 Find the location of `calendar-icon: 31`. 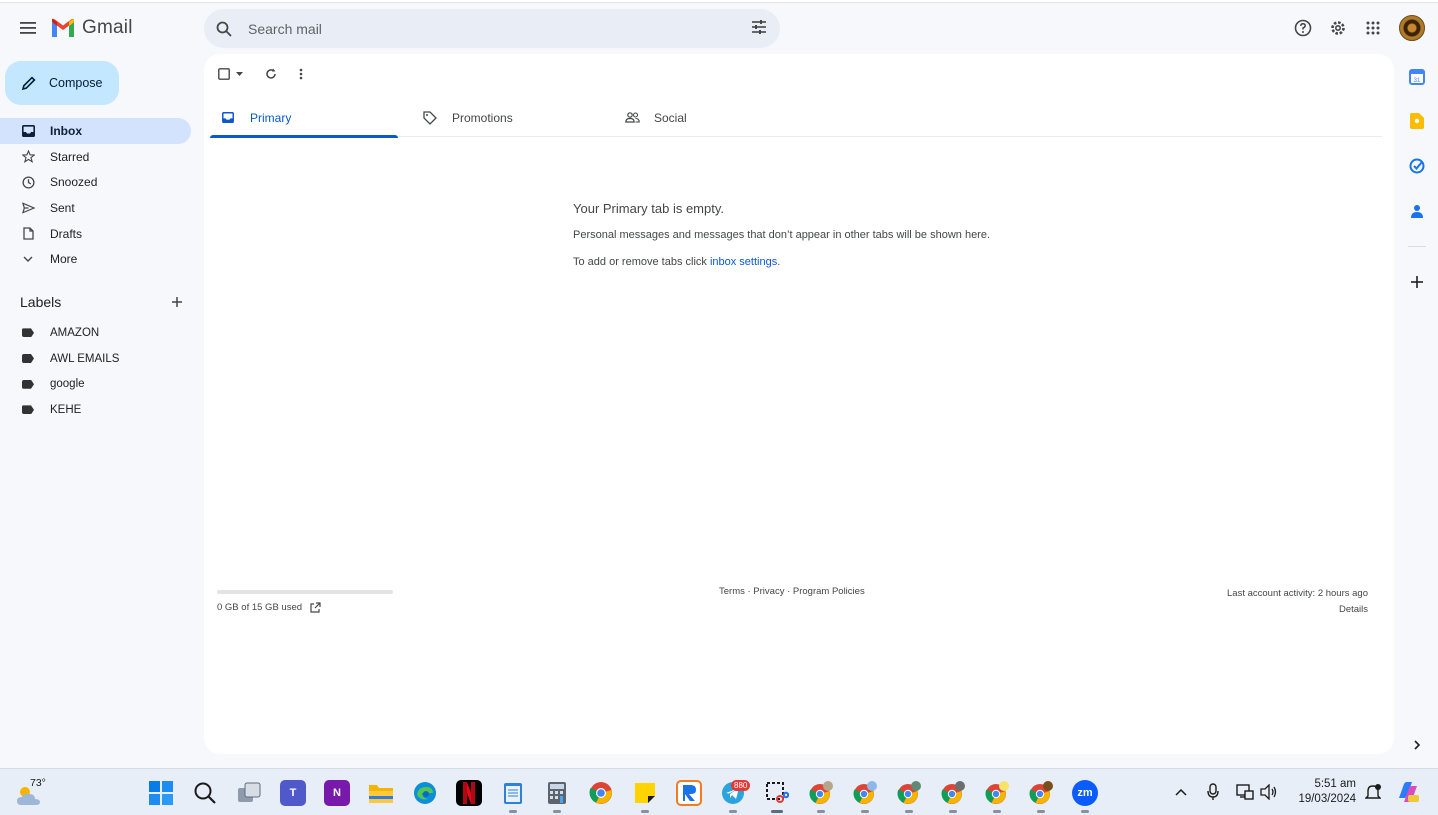

calendar-icon: 31 is located at coordinates (1417, 77).